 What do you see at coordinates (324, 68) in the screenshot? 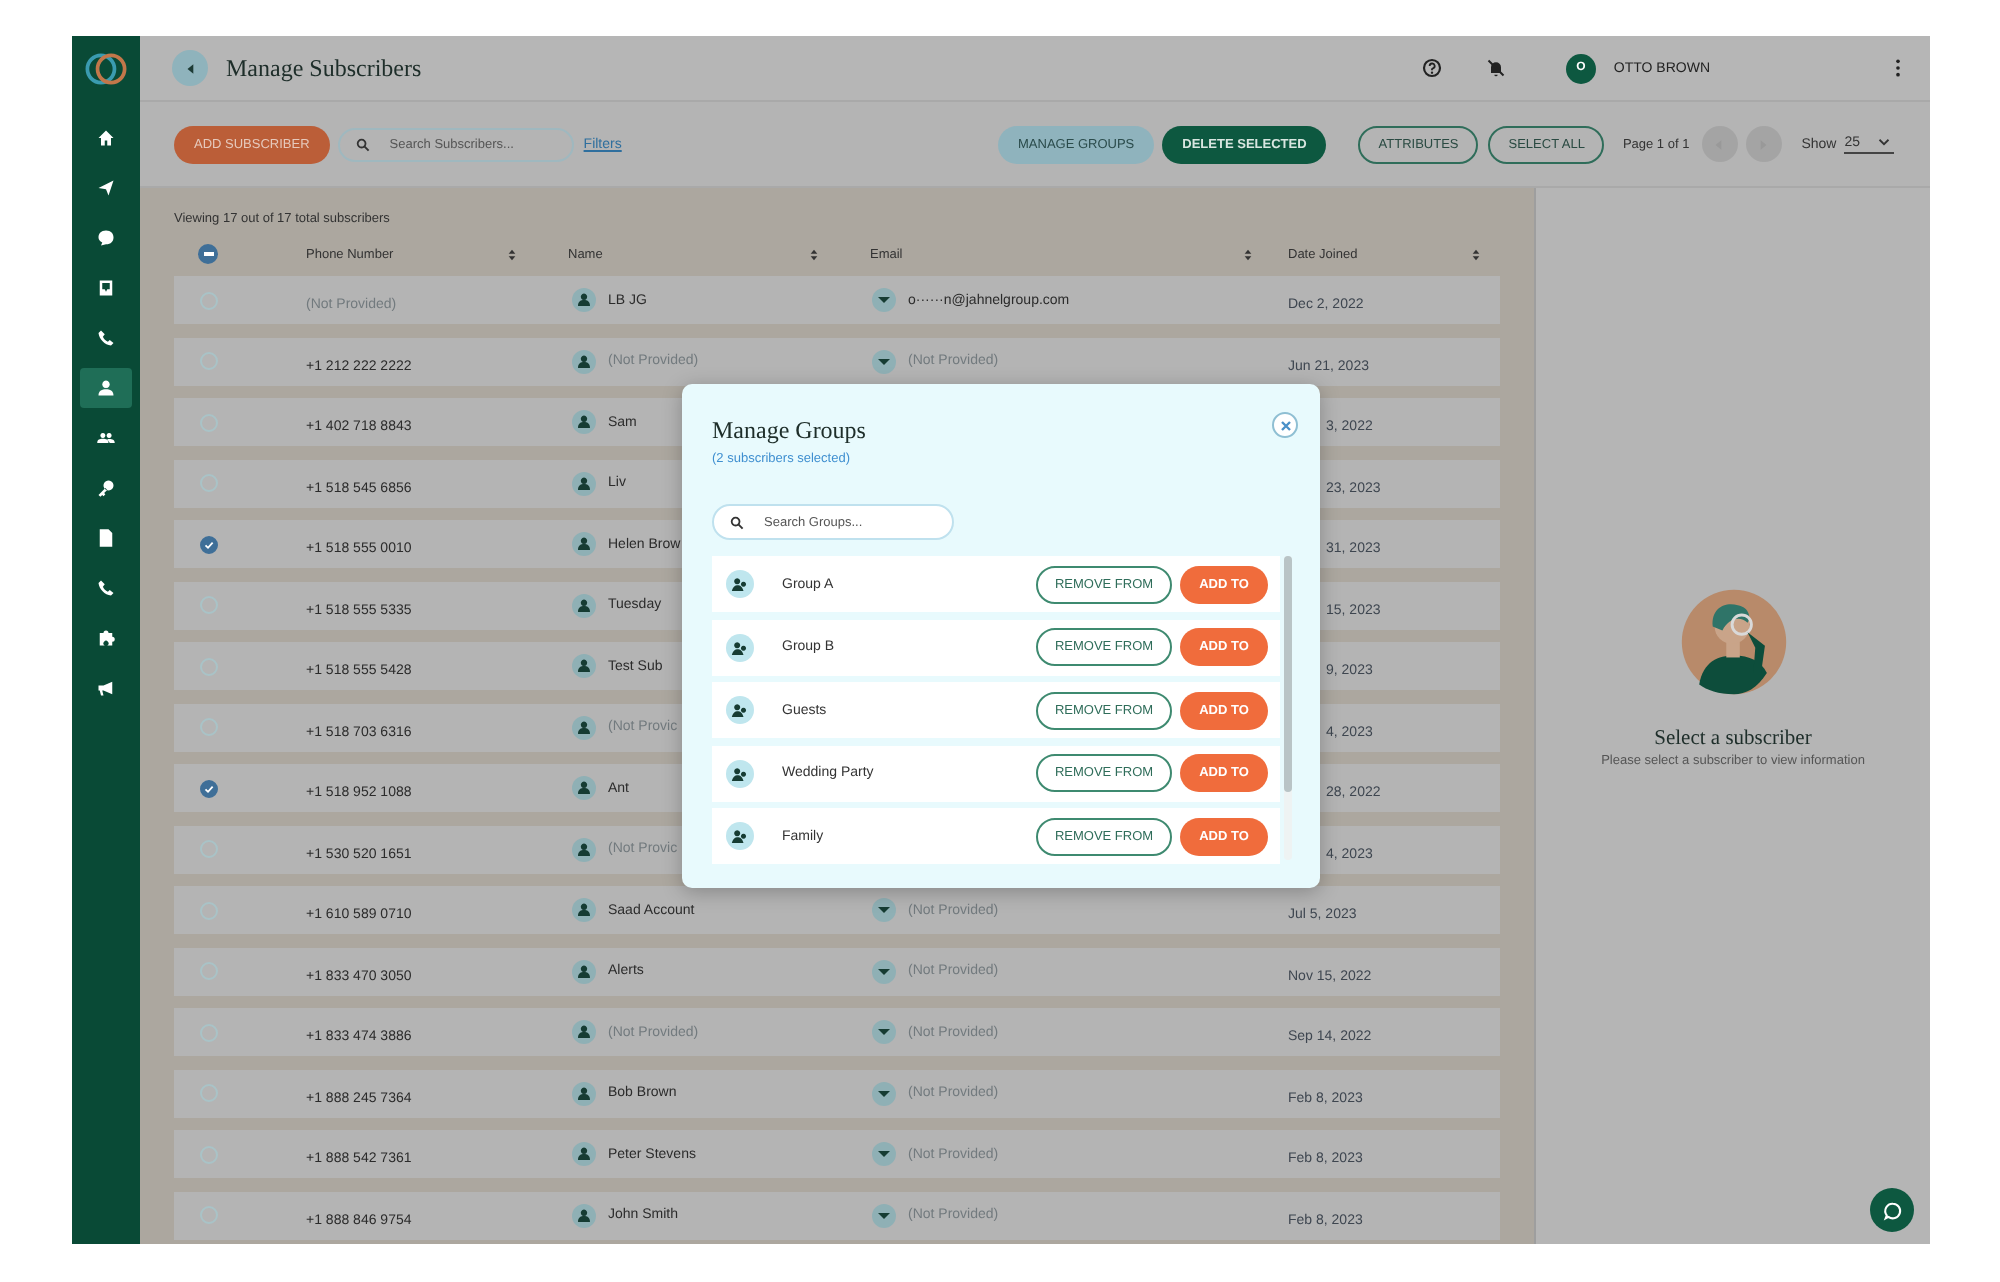
I see `page-title: Manage Subscribers` at bounding box center [324, 68].